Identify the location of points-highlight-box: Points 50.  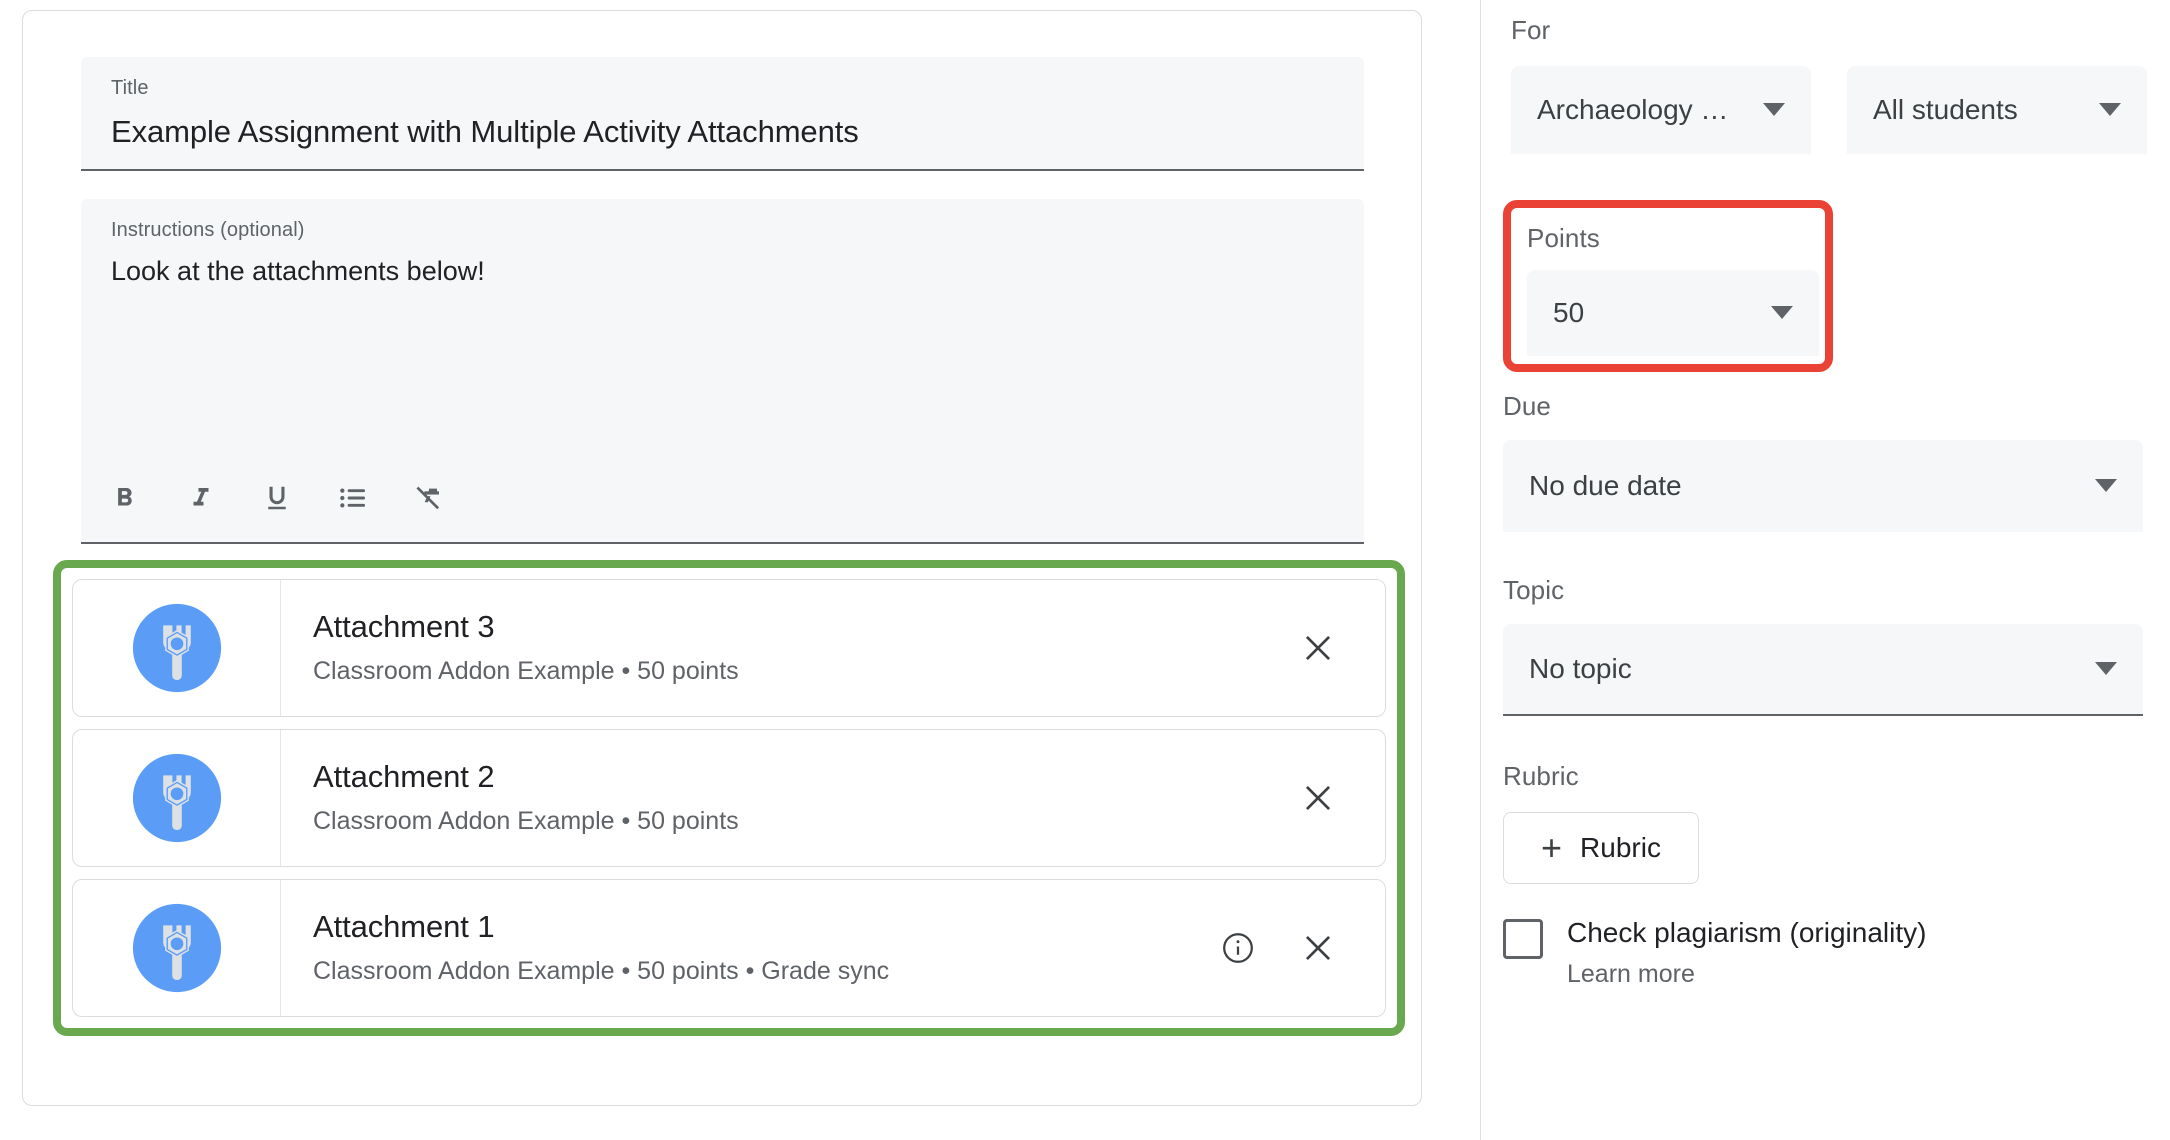
(1668, 286).